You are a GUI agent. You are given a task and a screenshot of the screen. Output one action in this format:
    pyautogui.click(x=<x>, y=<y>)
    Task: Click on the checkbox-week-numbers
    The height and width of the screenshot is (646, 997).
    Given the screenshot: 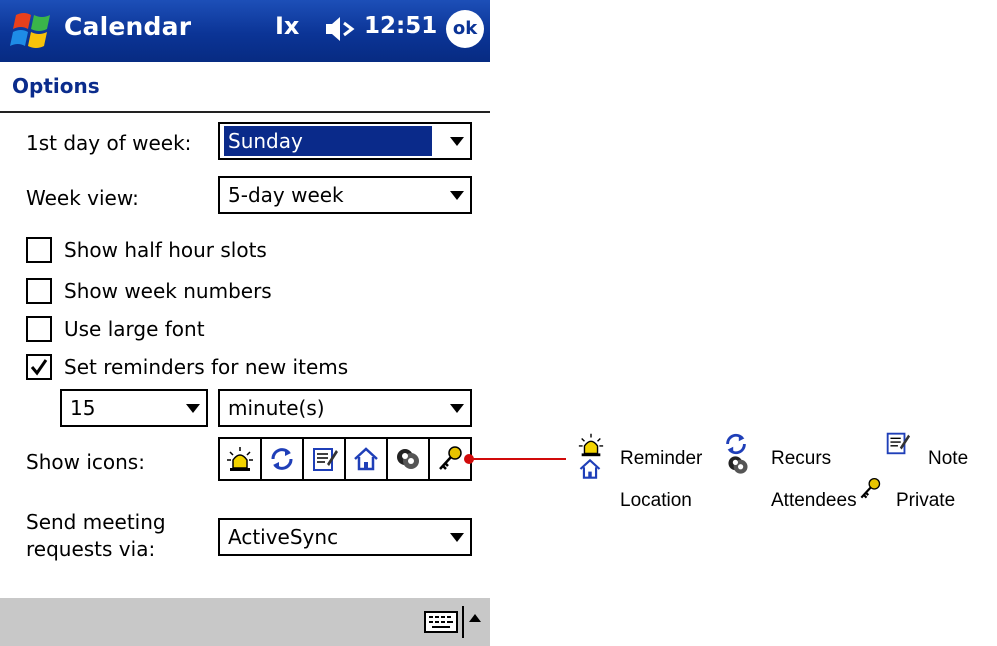 What is the action you would take?
    pyautogui.click(x=39, y=291)
    